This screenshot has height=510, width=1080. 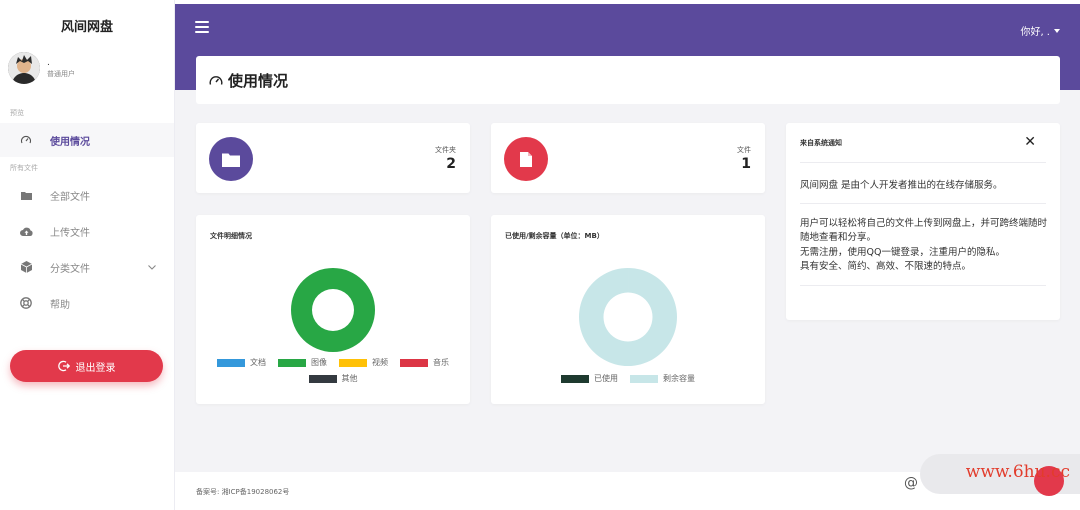 I want to click on legend-item: 音乐, so click(x=424, y=362).